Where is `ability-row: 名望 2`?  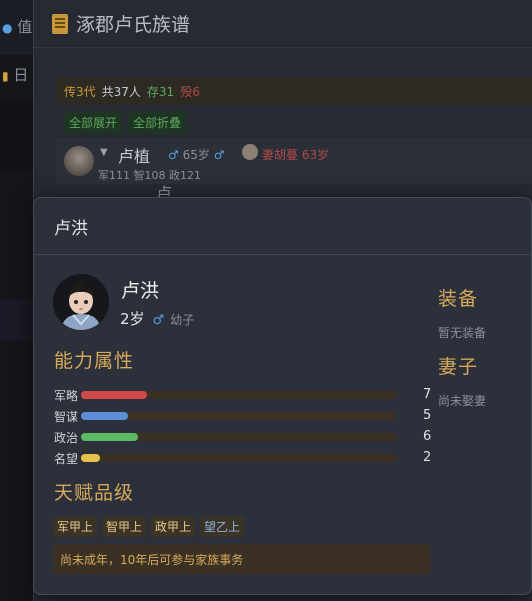
ability-row: 名望 2 is located at coordinates (244, 458).